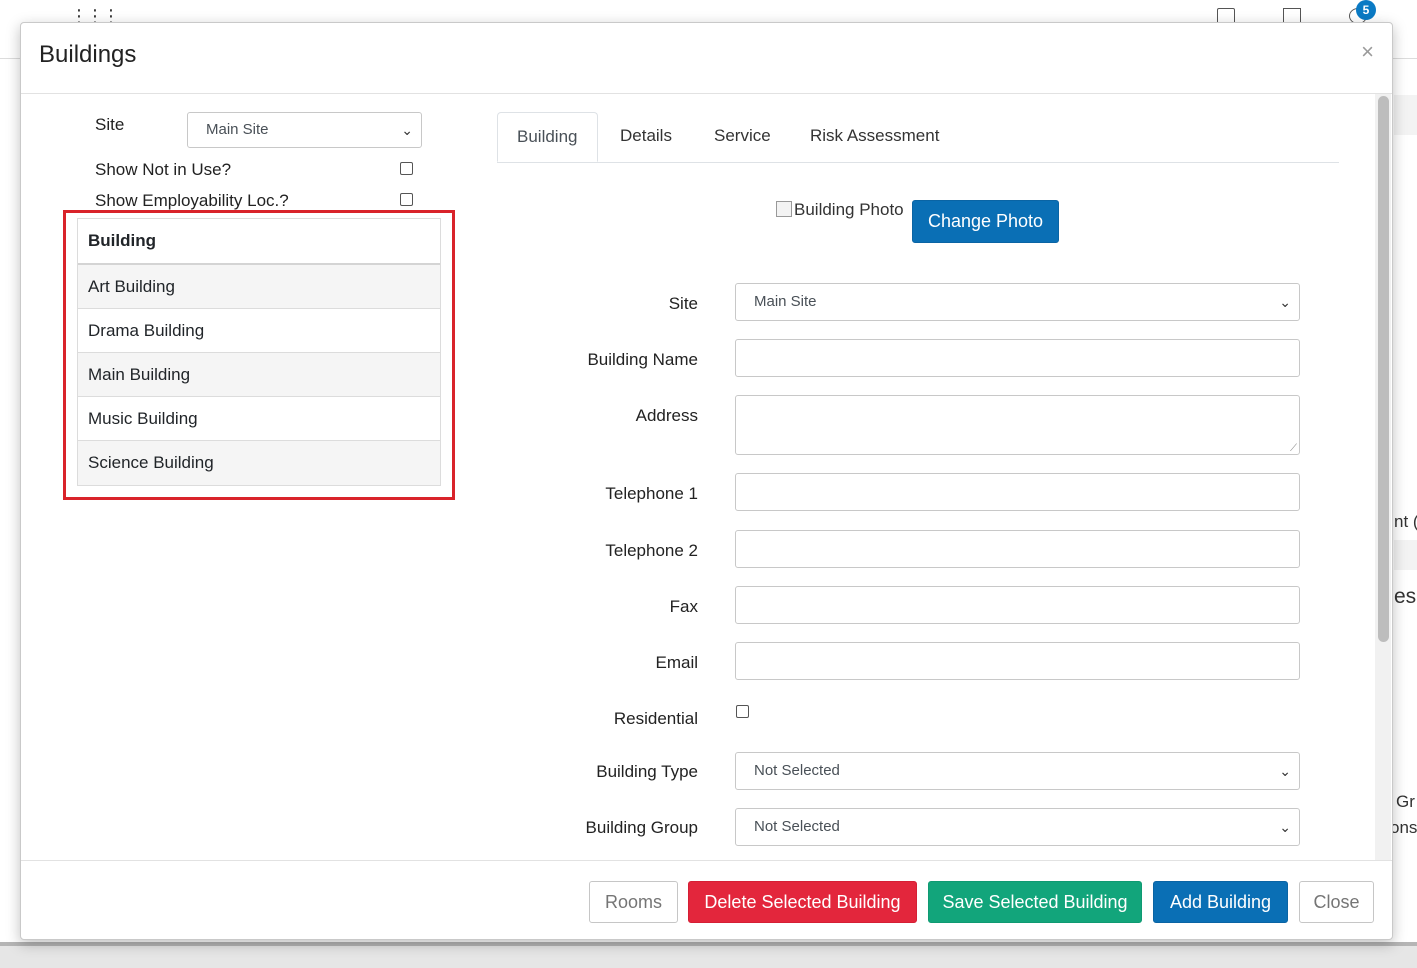 Image resolution: width=1417 pixels, height=968 pixels. Describe the element at coordinates (406, 168) in the screenshot. I see `show-not-in-use-checkbox` at that location.